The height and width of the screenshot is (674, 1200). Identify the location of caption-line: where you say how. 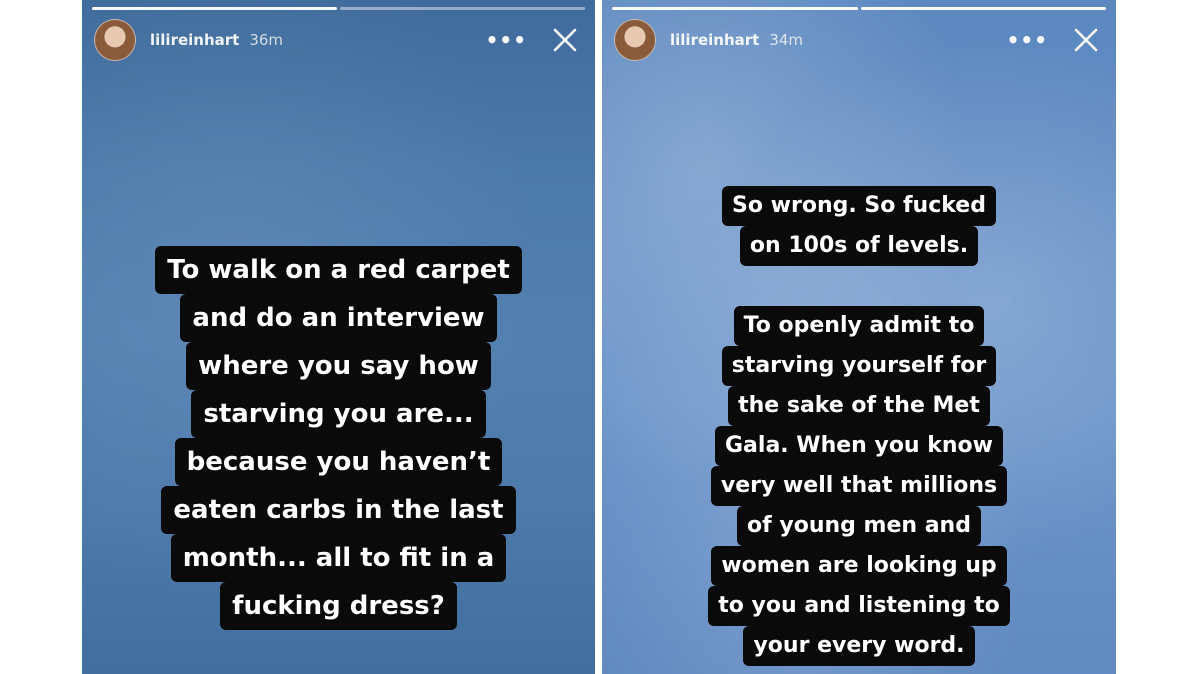
(338, 366).